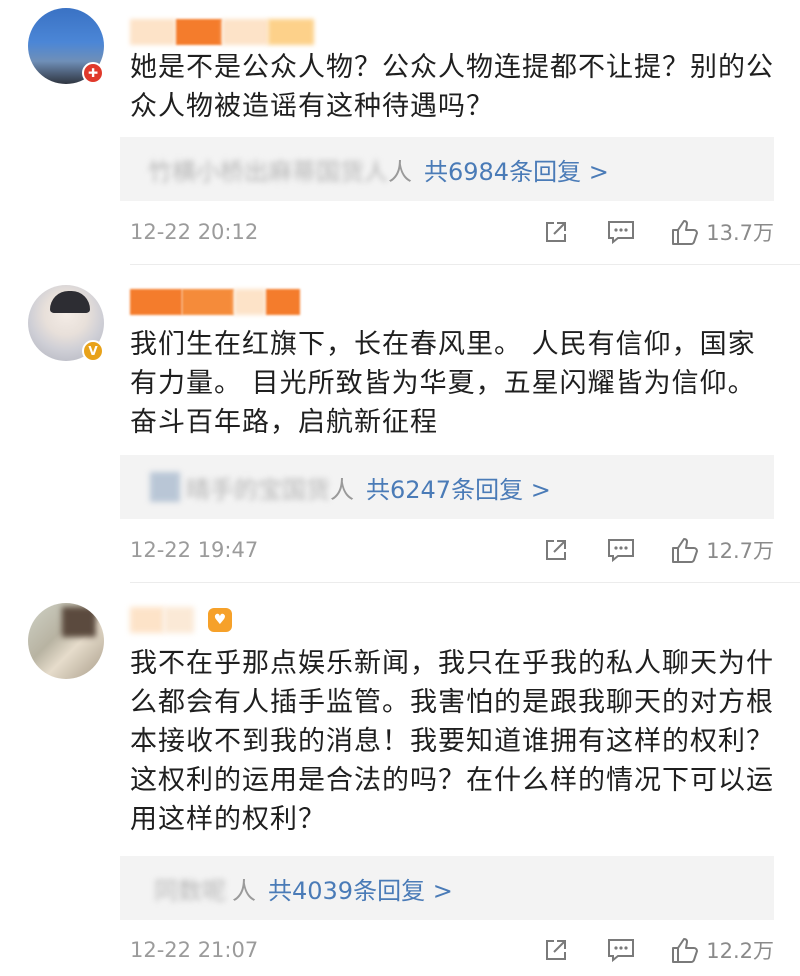 Image resolution: width=800 pixels, height=976 pixels. What do you see at coordinates (740, 233) in the screenshot?
I see `like-count: 13.7万` at bounding box center [740, 233].